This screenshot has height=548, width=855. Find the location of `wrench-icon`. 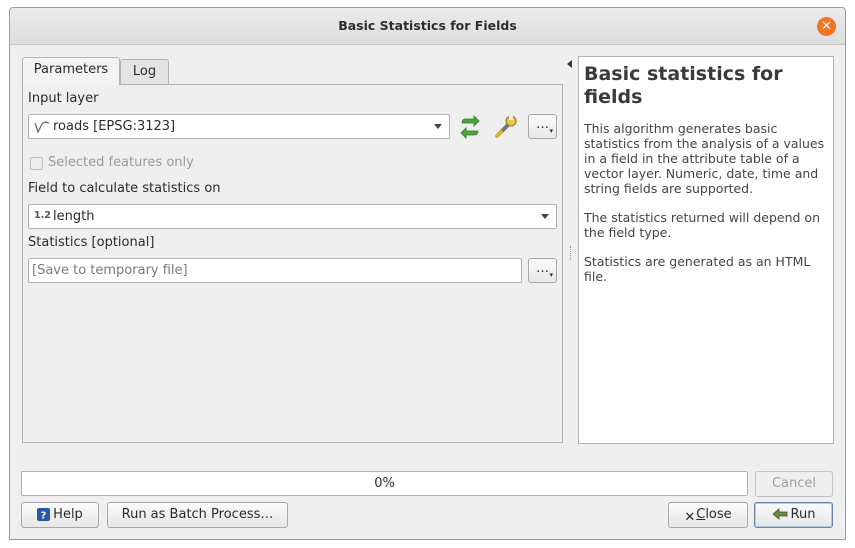

wrench-icon is located at coordinates (506, 126).